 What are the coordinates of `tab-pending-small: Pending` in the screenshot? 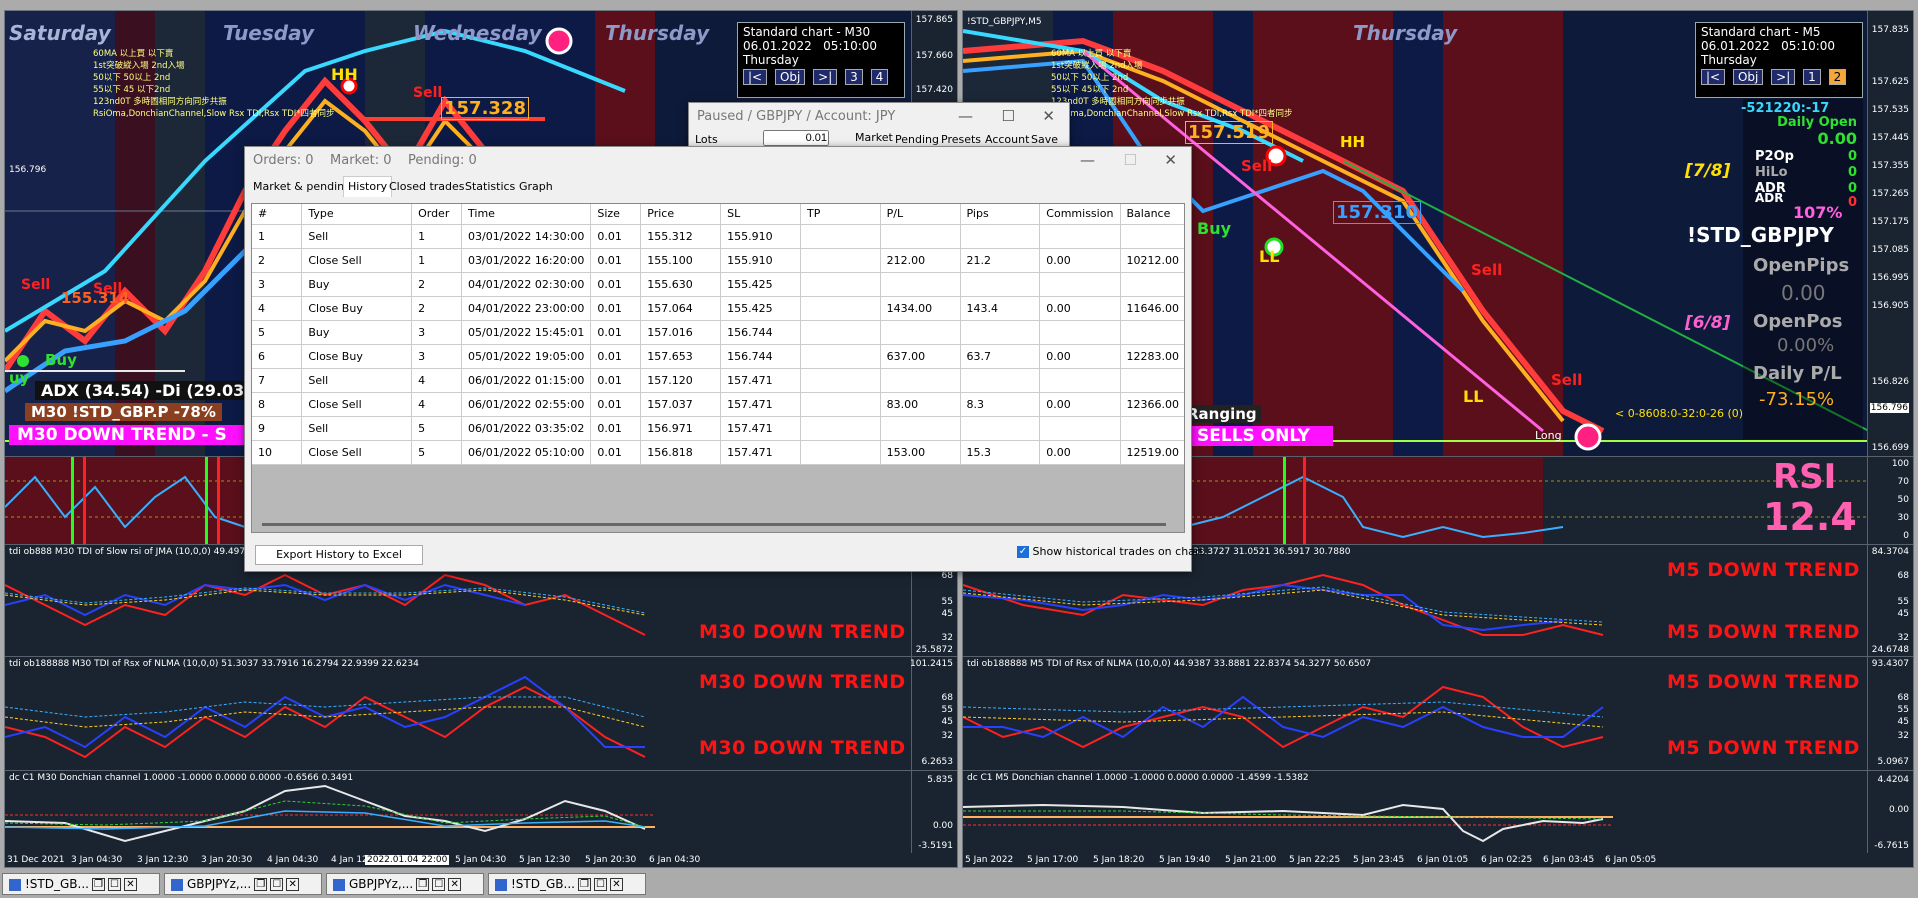 It's located at (917, 139).